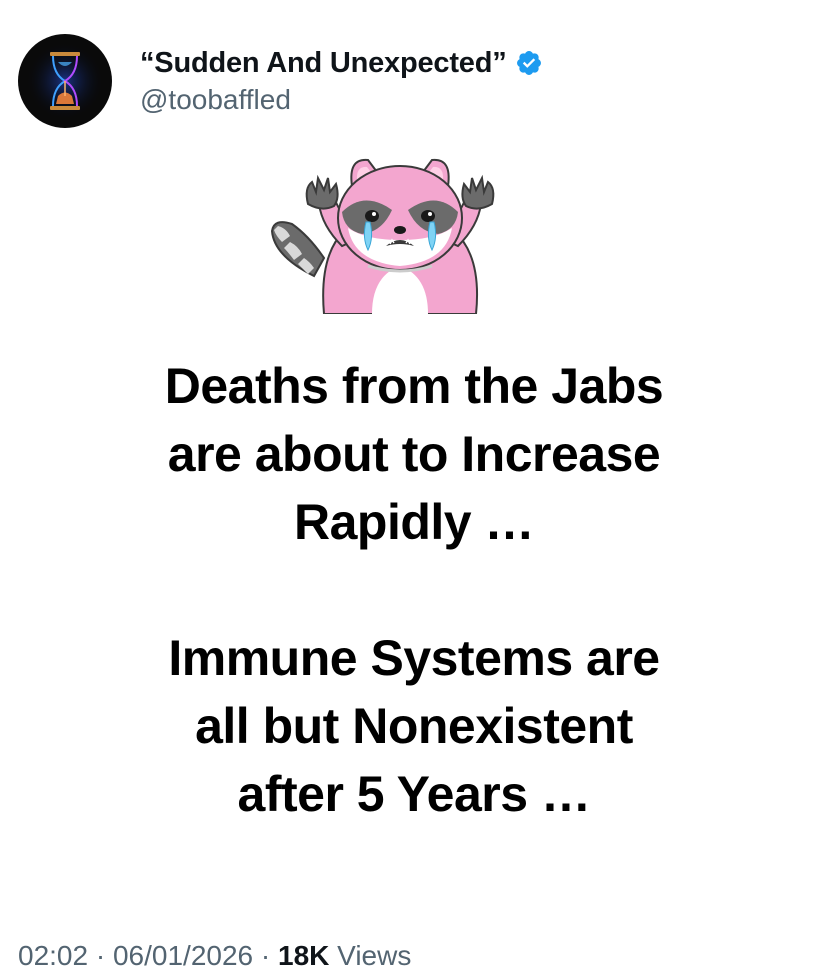  I want to click on views-count: 18K, so click(303, 955).